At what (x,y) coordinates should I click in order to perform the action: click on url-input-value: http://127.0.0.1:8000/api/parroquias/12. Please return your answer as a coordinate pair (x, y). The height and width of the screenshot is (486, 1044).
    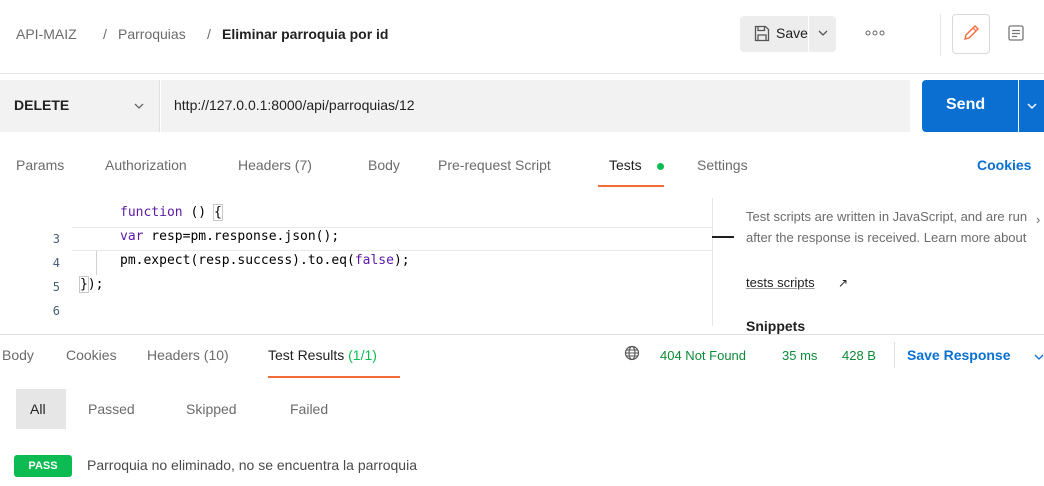
    Looking at the image, I should click on (294, 105).